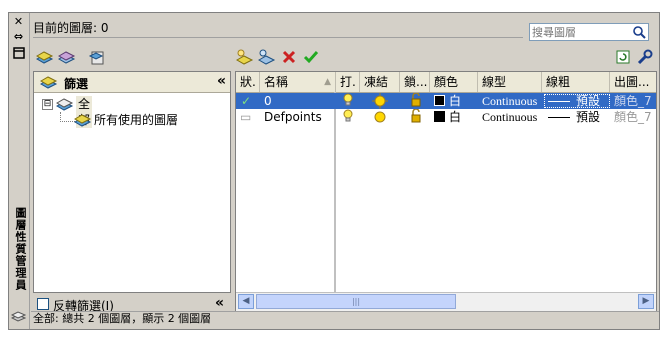 This screenshot has height=340, width=670. I want to click on filter-header: 篩選 «, so click(132, 82).